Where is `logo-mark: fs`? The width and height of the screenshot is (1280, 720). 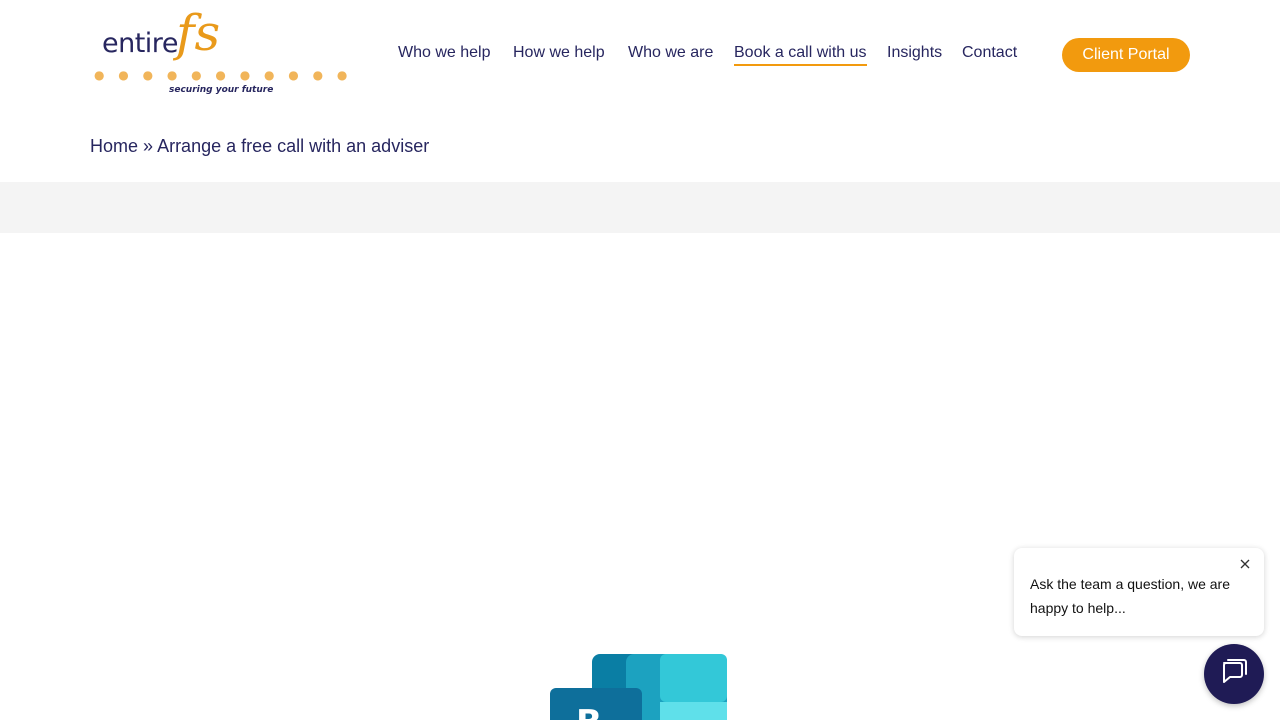
logo-mark: fs is located at coordinates (198, 33).